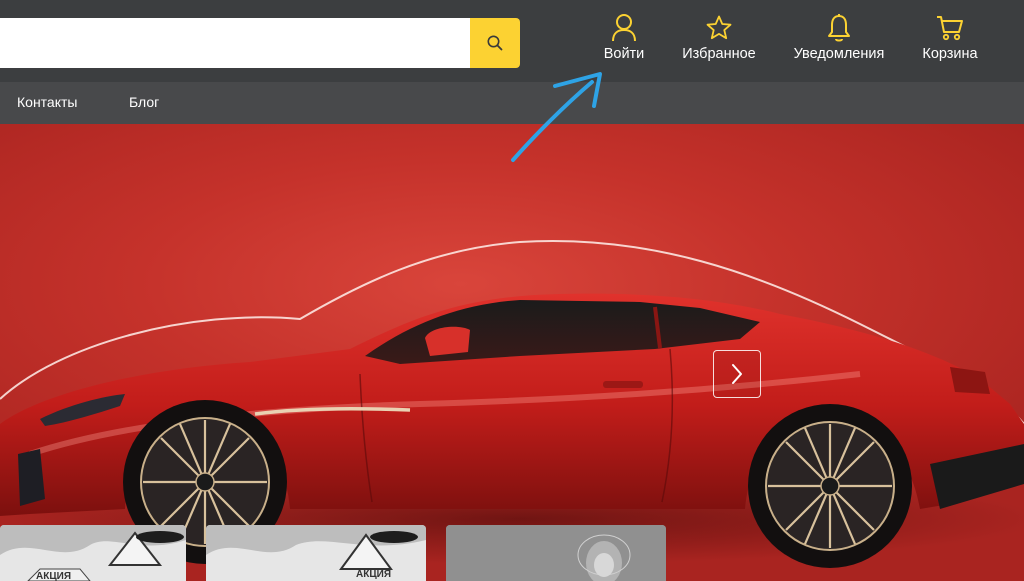 The width and height of the screenshot is (1024, 581). I want to click on login-button: Войти, so click(624, 40).